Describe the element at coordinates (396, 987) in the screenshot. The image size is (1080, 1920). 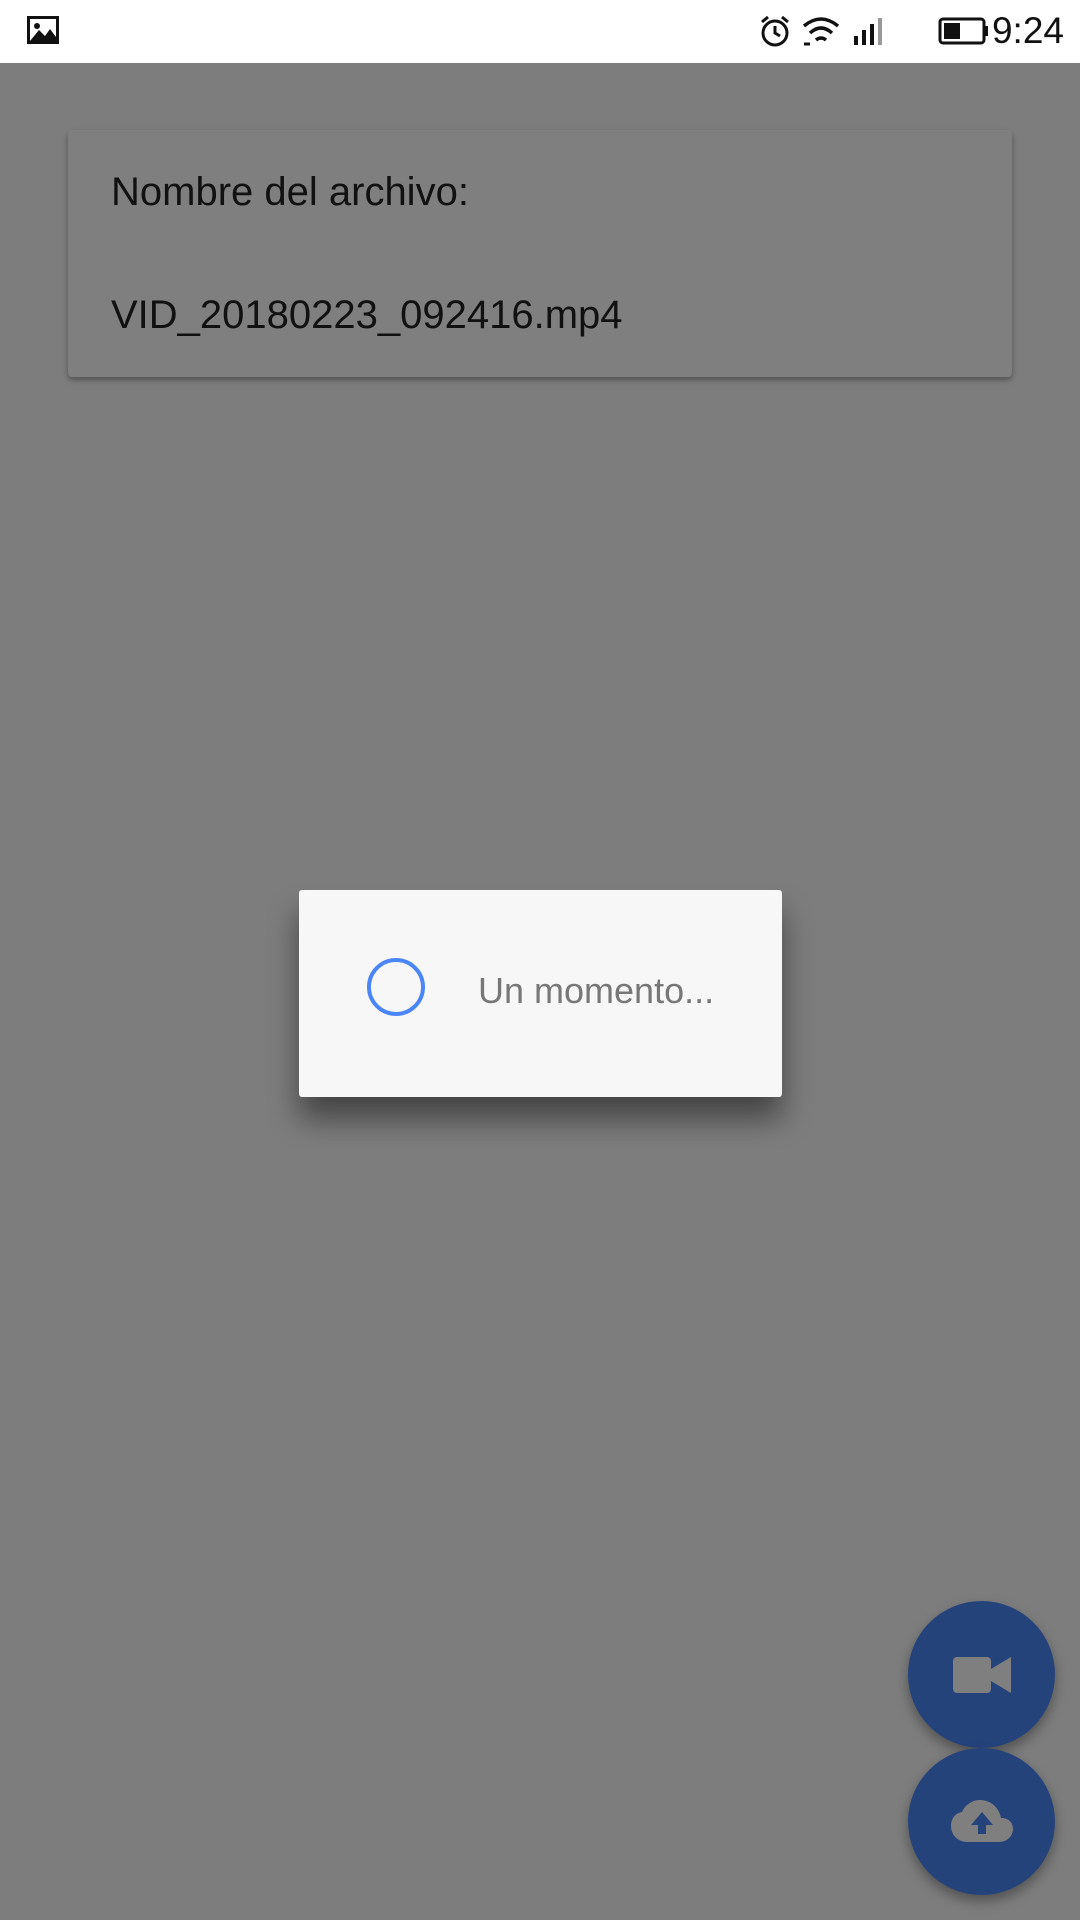
I see `loading-spinner-icon` at that location.